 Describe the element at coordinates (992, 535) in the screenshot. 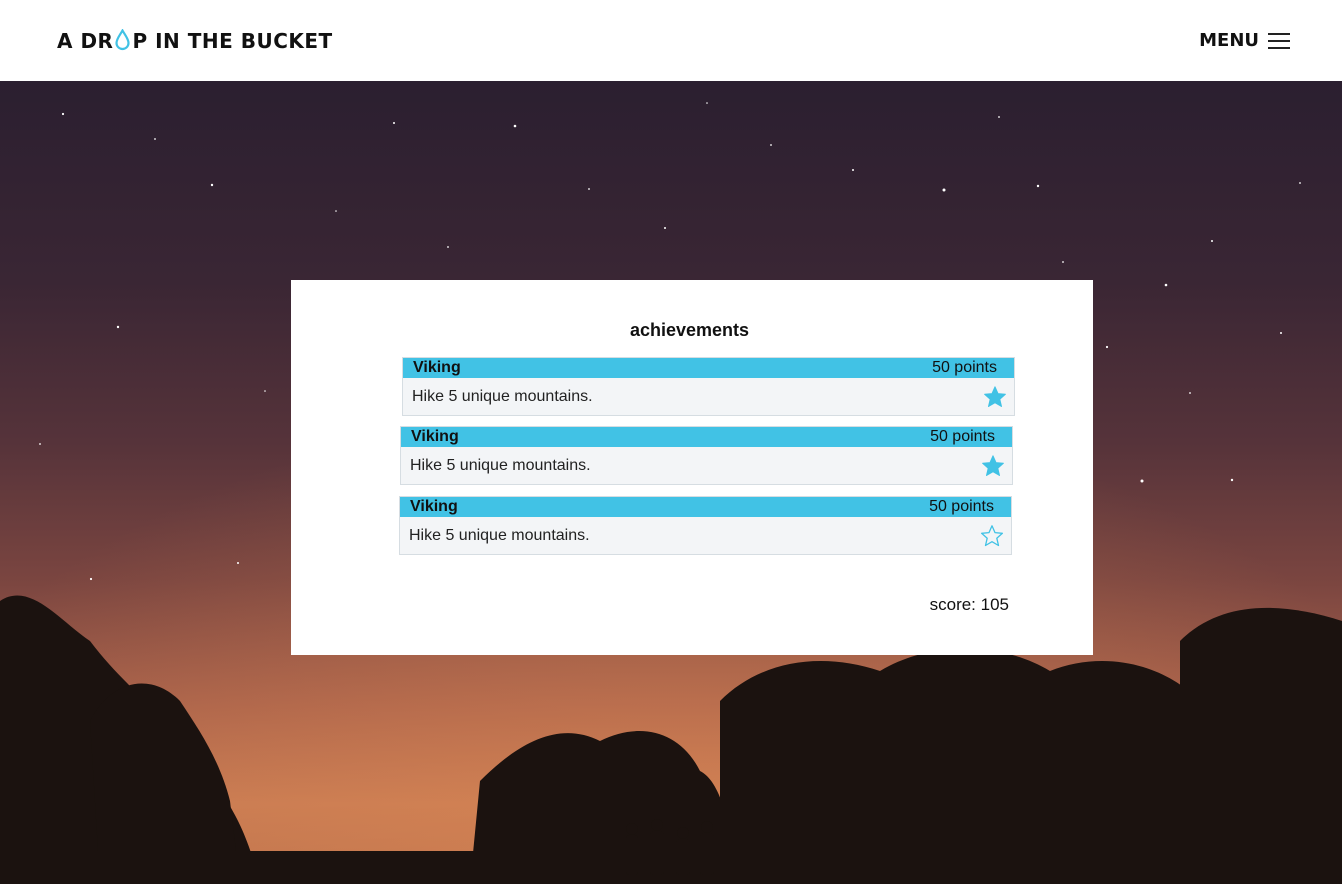

I see `star-outline-icon` at that location.